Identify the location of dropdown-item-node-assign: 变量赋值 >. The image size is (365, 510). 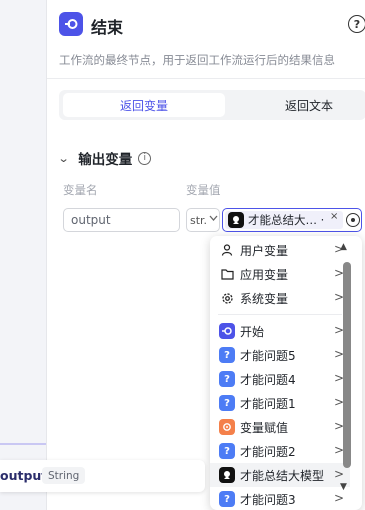
(280, 427).